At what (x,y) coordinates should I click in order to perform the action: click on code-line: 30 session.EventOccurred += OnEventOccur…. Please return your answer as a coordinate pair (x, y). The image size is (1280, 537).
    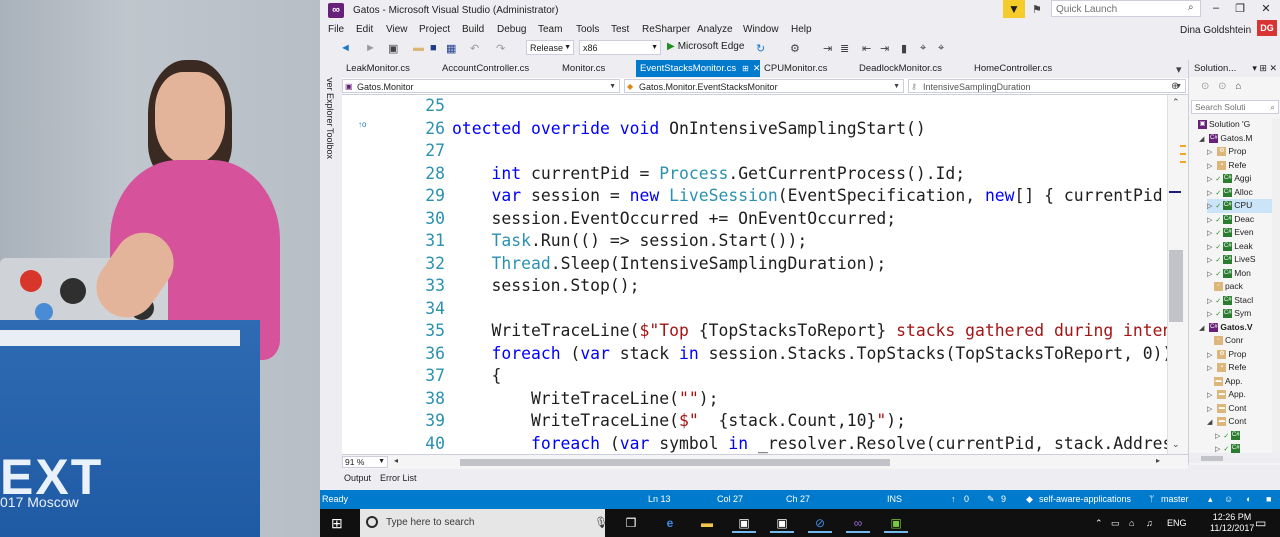
    Looking at the image, I should click on (754, 219).